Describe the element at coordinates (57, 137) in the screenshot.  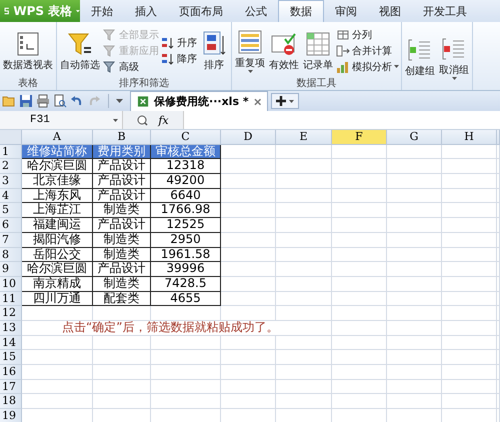
I see `column-header: A` at that location.